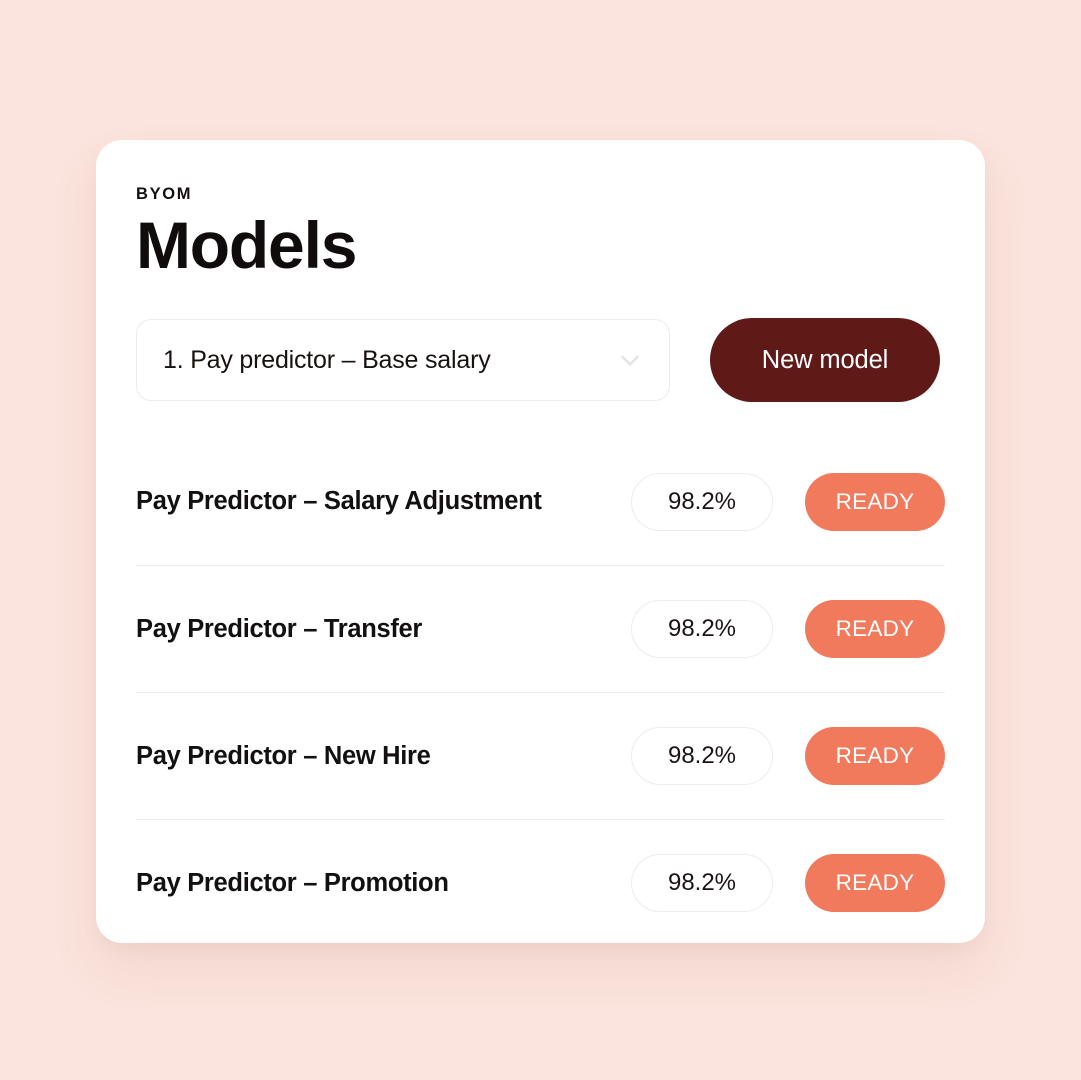 Image resolution: width=1081 pixels, height=1080 pixels. I want to click on new-model-button: New model, so click(825, 360).